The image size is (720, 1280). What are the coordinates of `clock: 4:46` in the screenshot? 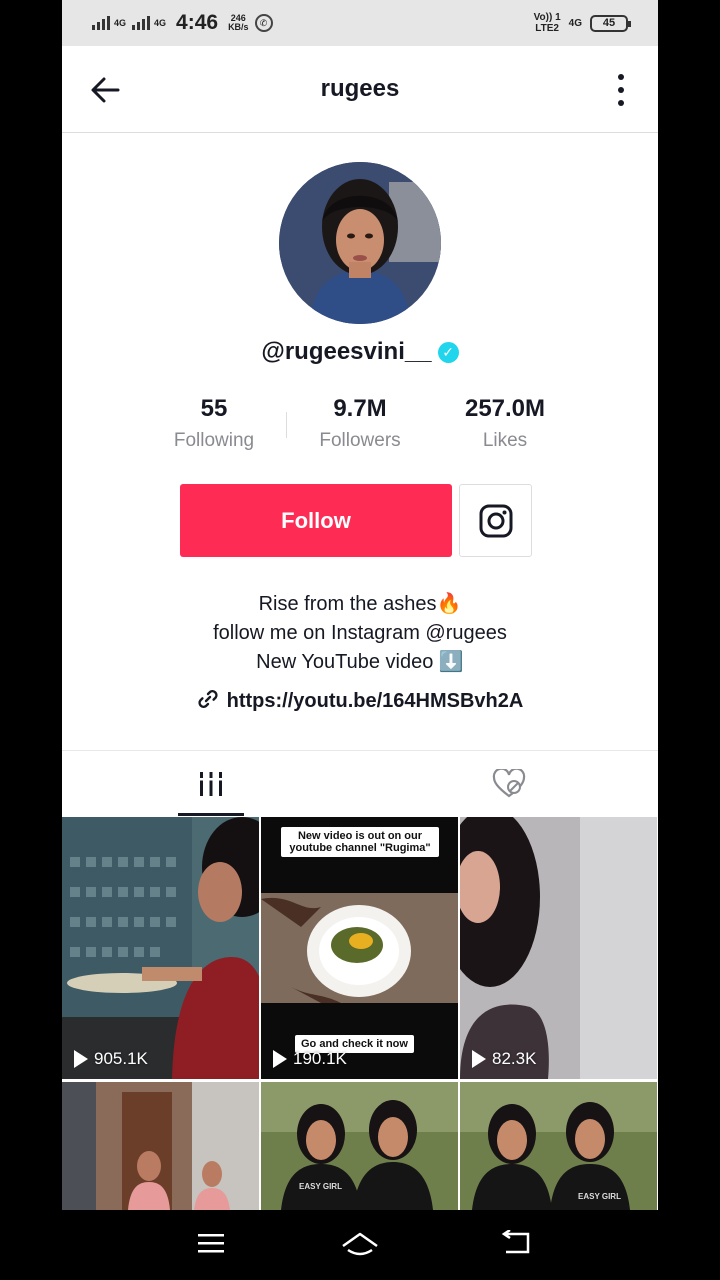 It's located at (197, 22).